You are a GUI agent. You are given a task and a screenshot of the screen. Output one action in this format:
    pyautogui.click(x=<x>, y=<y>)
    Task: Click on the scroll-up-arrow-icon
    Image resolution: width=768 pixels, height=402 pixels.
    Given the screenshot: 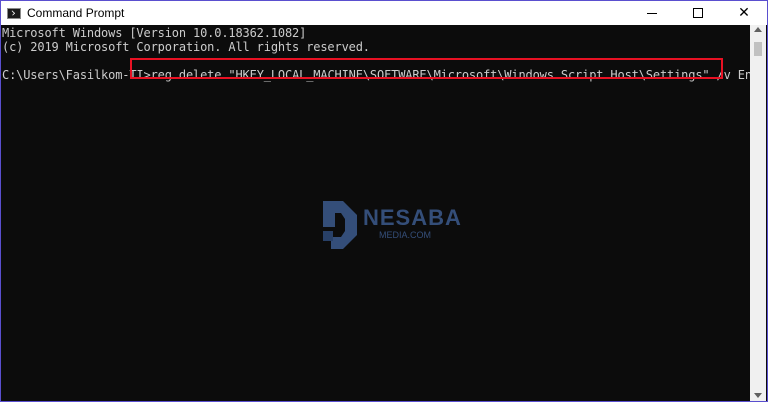 What is the action you would take?
    pyautogui.click(x=758, y=29)
    